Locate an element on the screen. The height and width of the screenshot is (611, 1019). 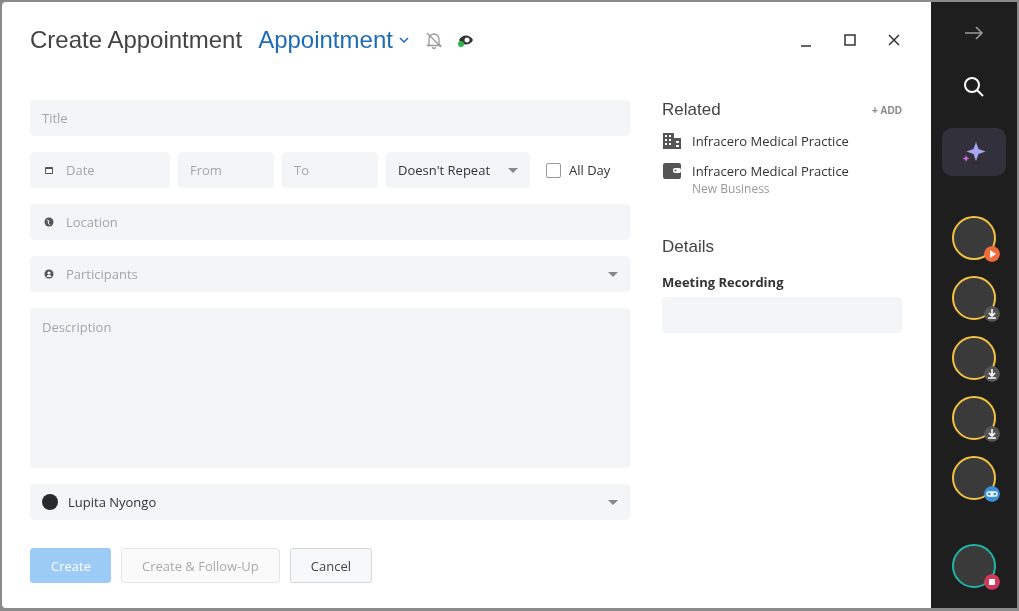
section-heading: Related is located at coordinates (691, 110).